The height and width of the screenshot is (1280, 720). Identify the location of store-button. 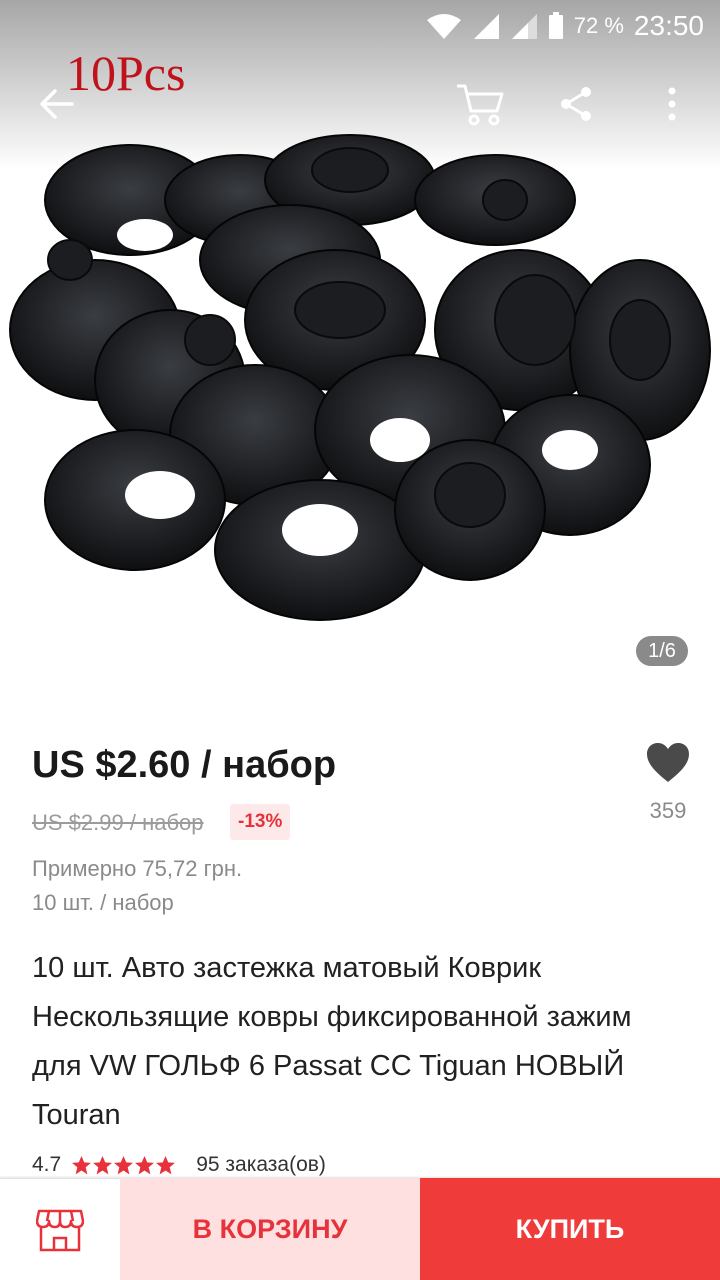
(60, 1229).